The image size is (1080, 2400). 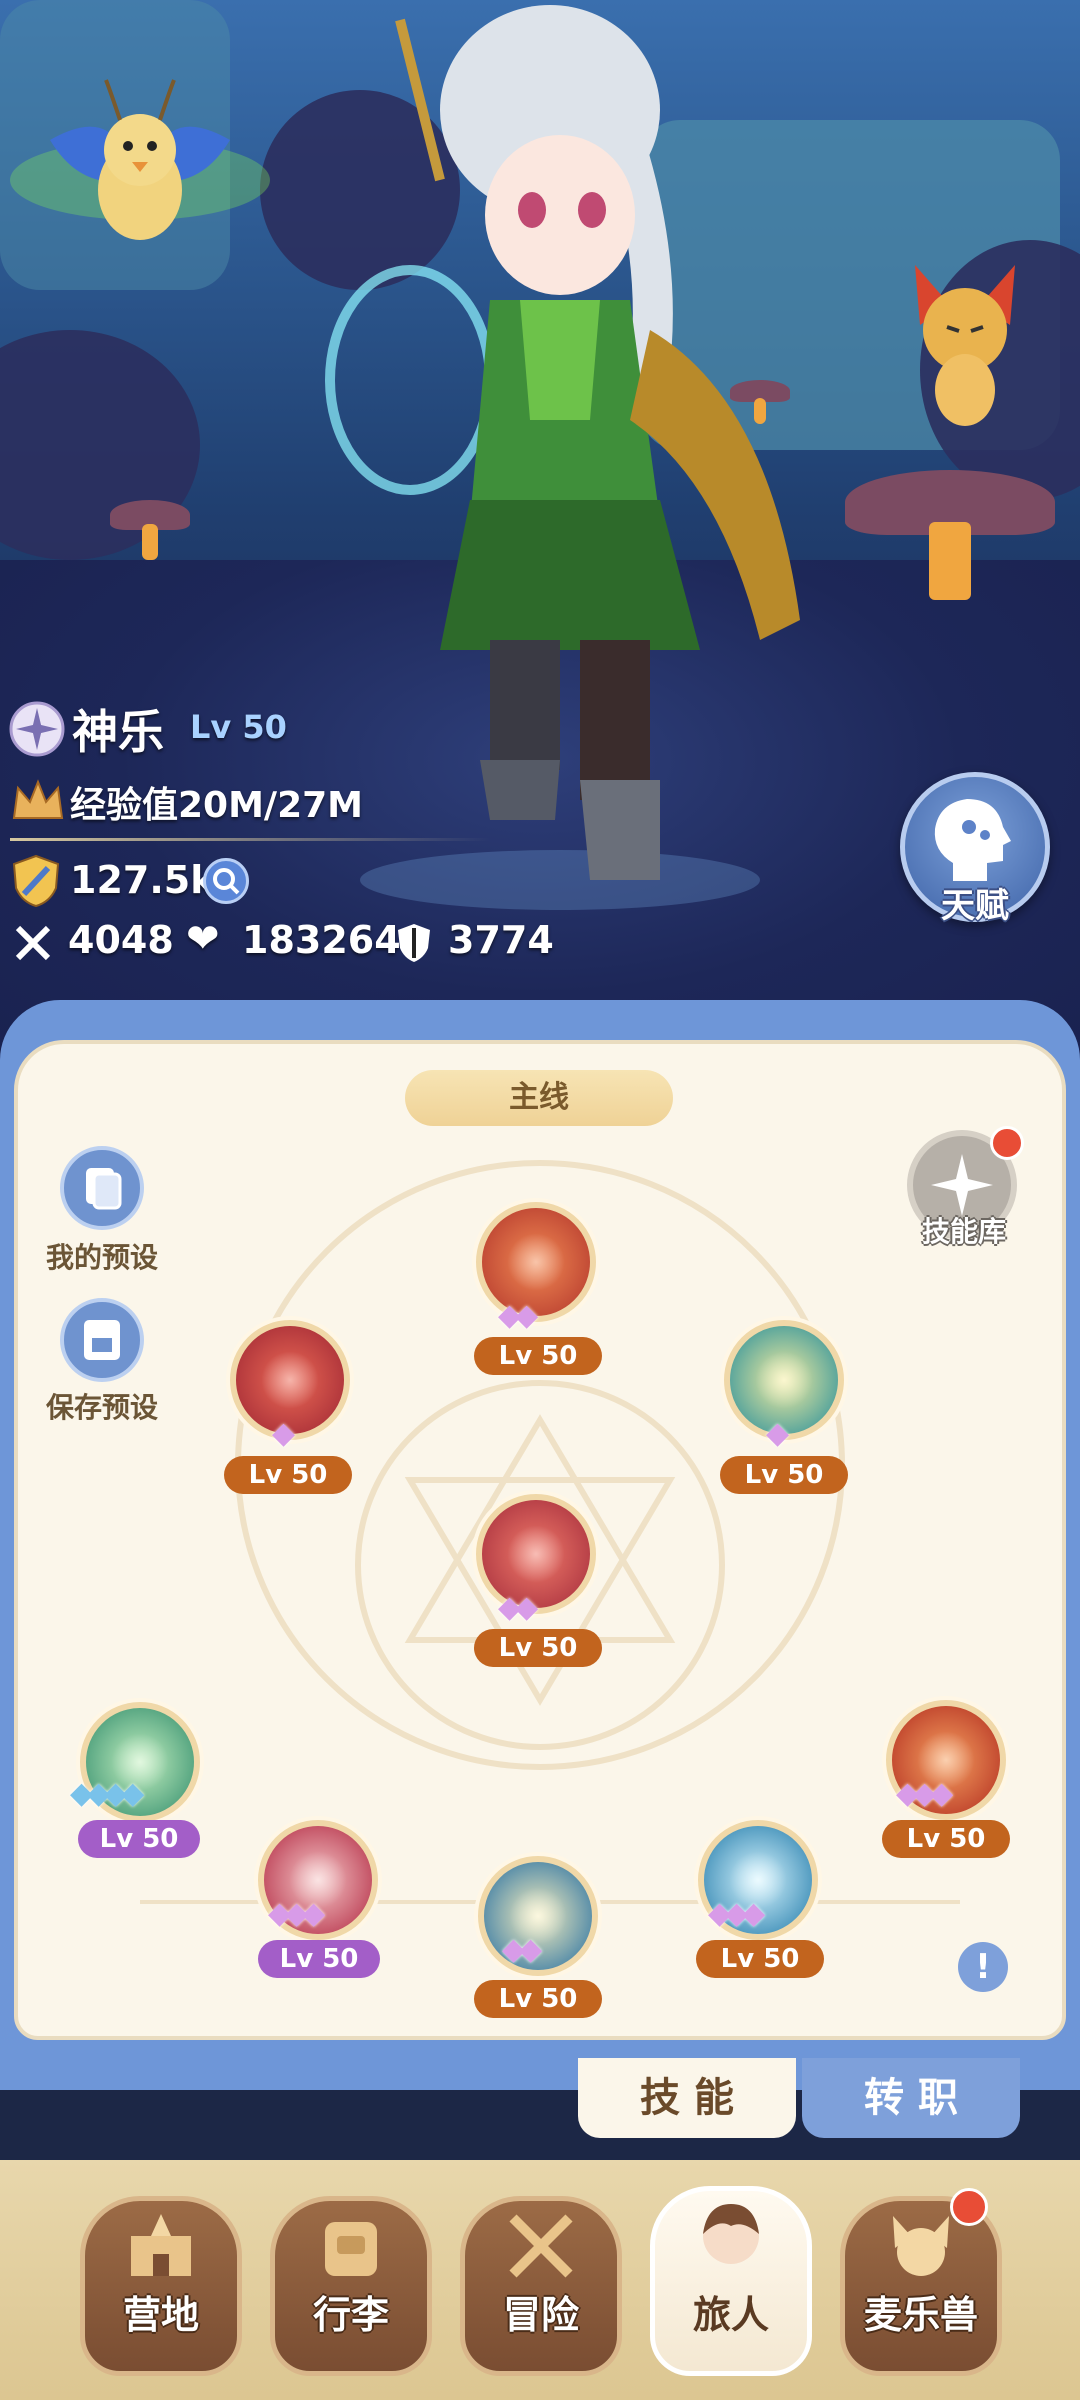 I want to click on attack-value: 4048, so click(x=121, y=940).